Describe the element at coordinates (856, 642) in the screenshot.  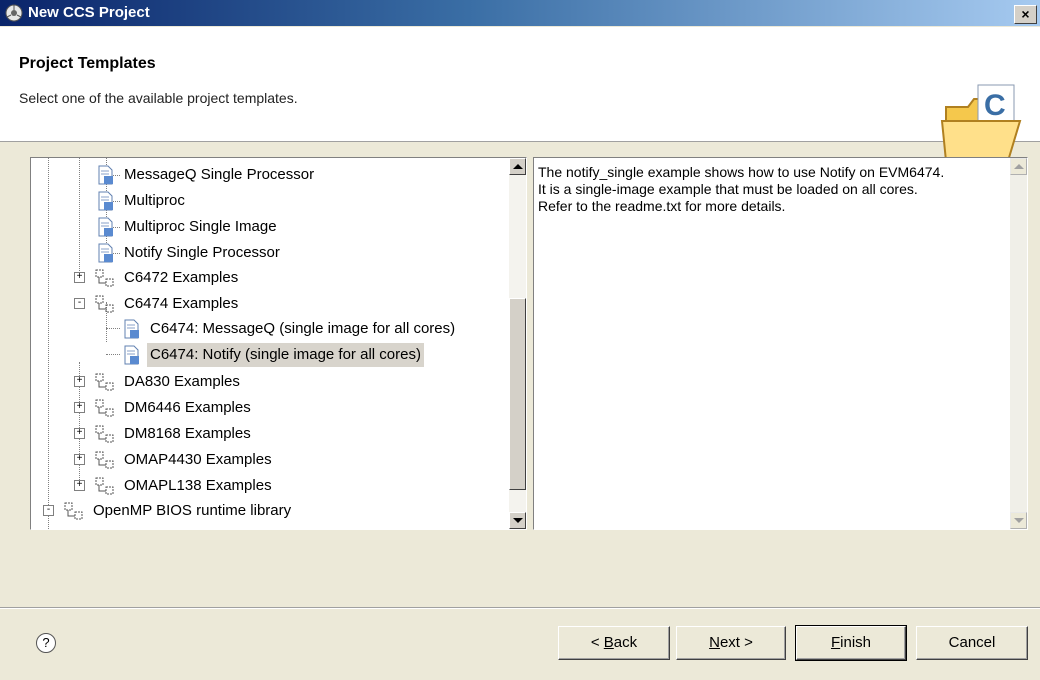
I see `finish-label-rest: inish` at that location.